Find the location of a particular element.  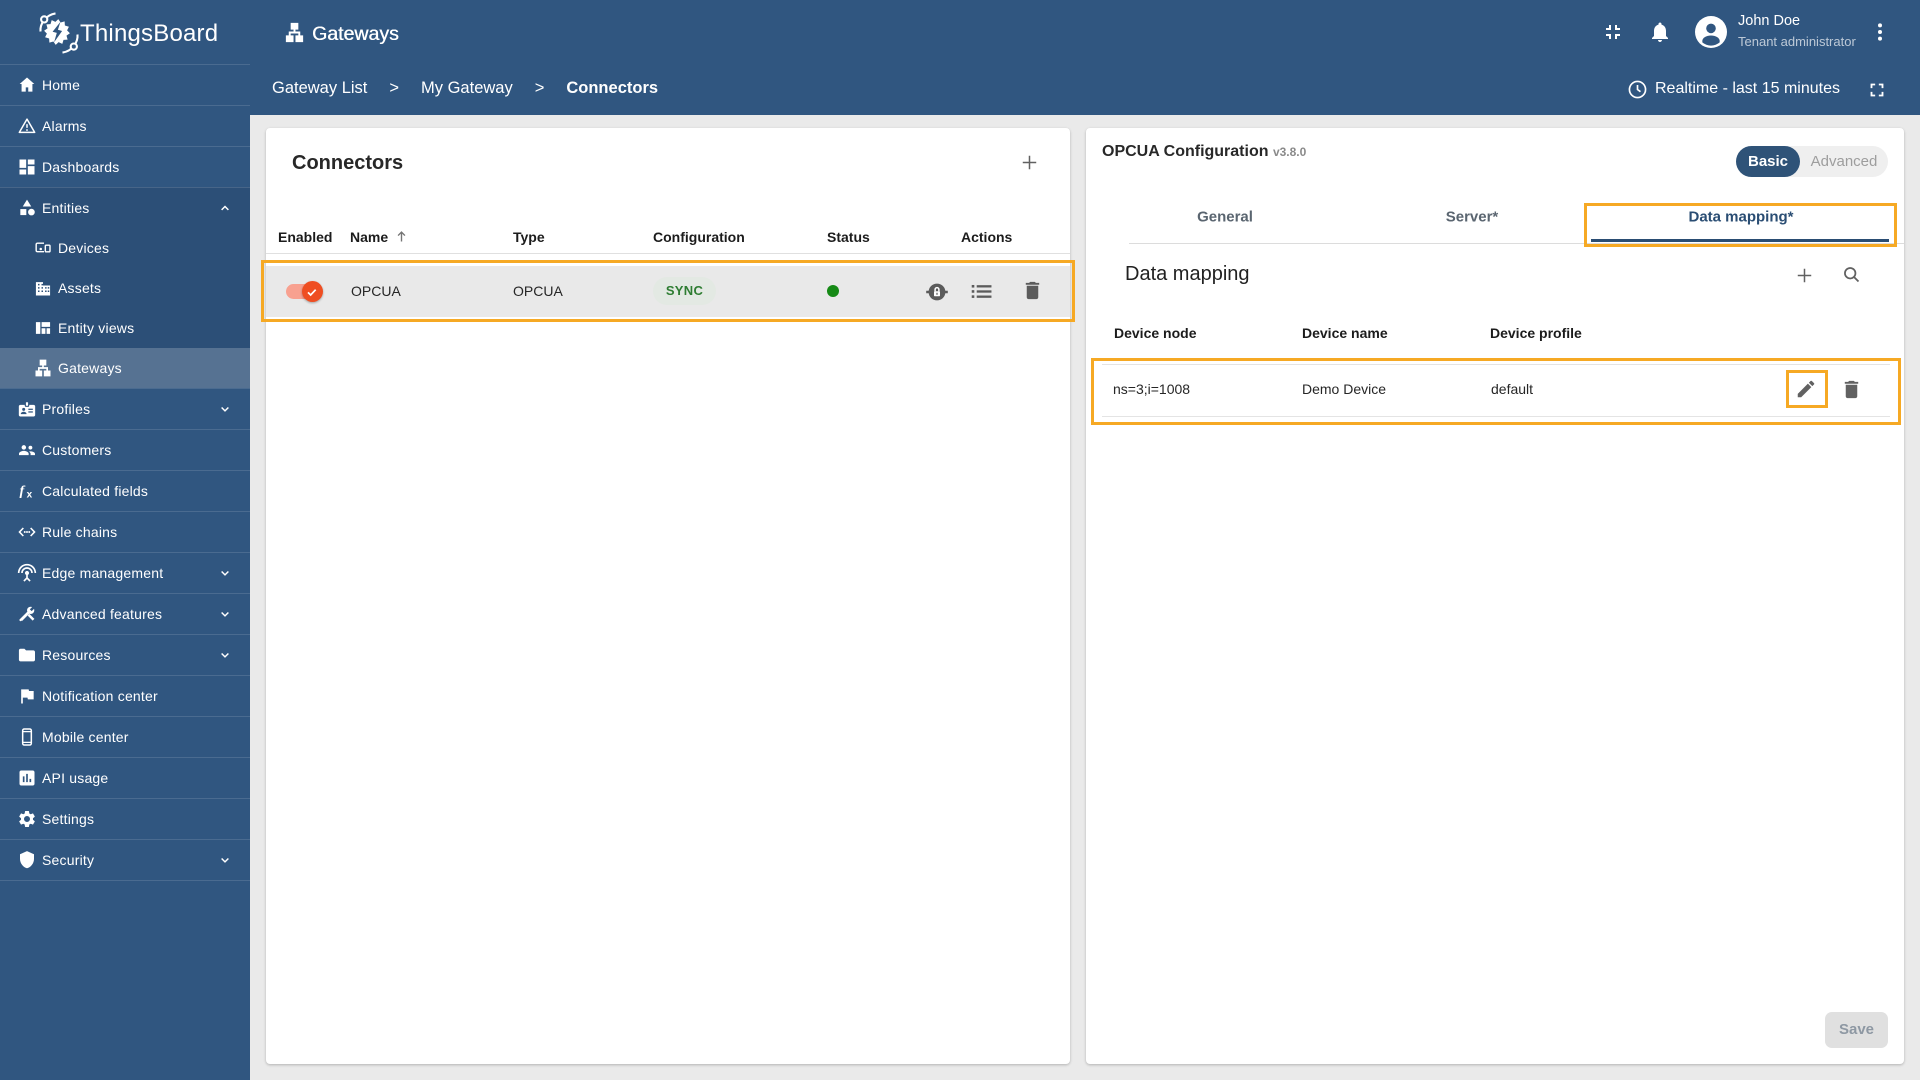

svg-text: f is located at coordinates (23, 491).